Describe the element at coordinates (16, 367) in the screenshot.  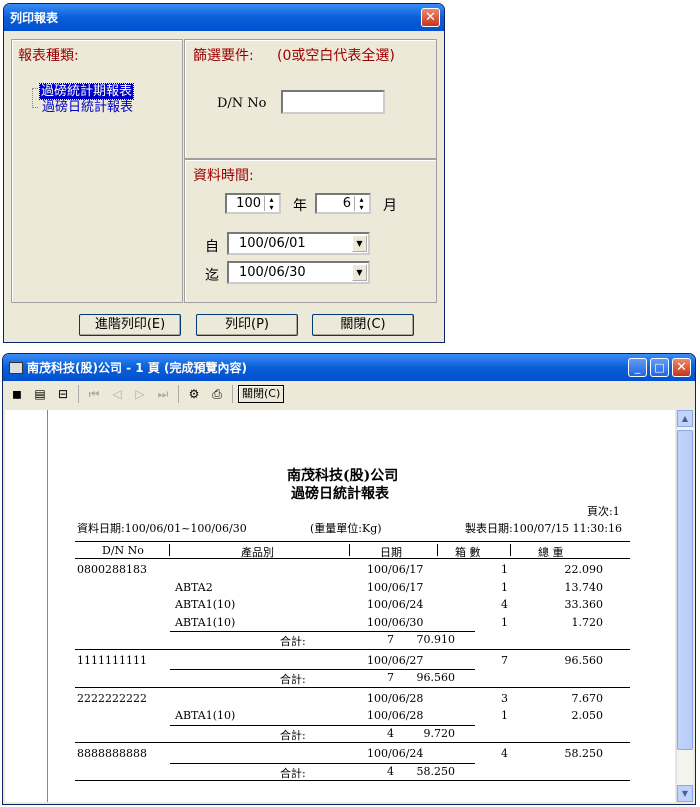
I see `app-icon` at that location.